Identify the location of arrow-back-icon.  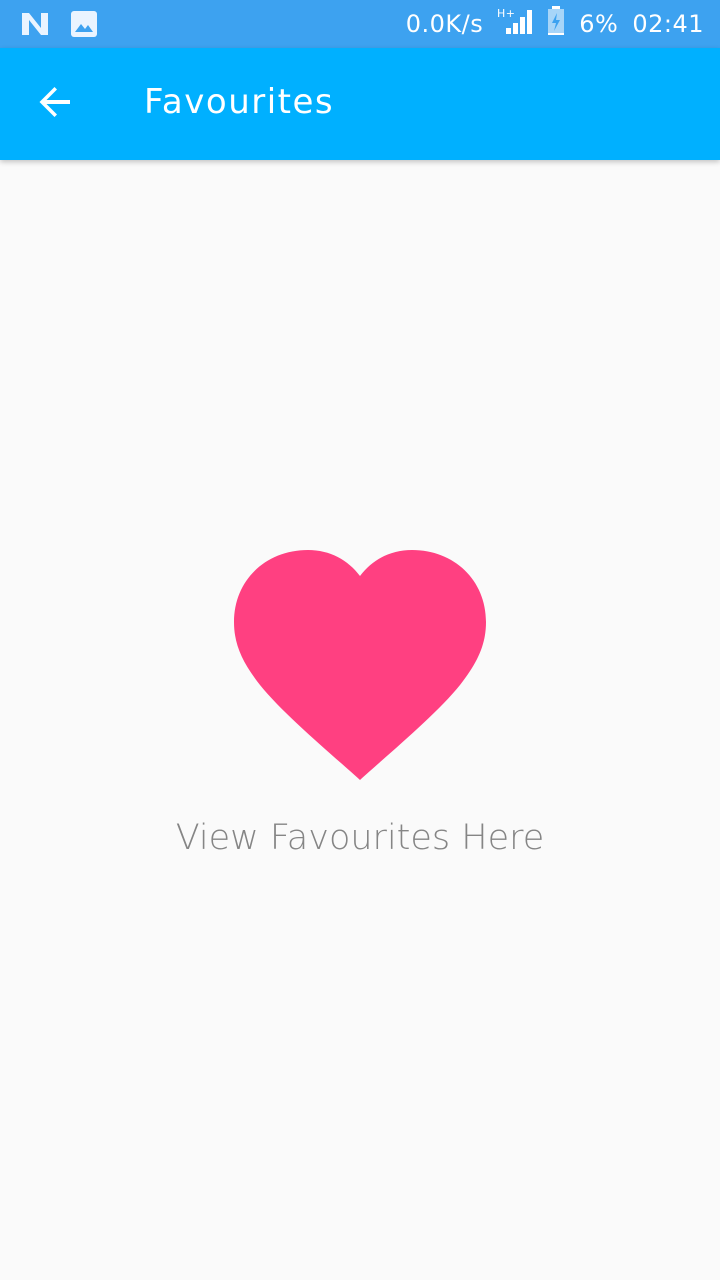
(56, 104).